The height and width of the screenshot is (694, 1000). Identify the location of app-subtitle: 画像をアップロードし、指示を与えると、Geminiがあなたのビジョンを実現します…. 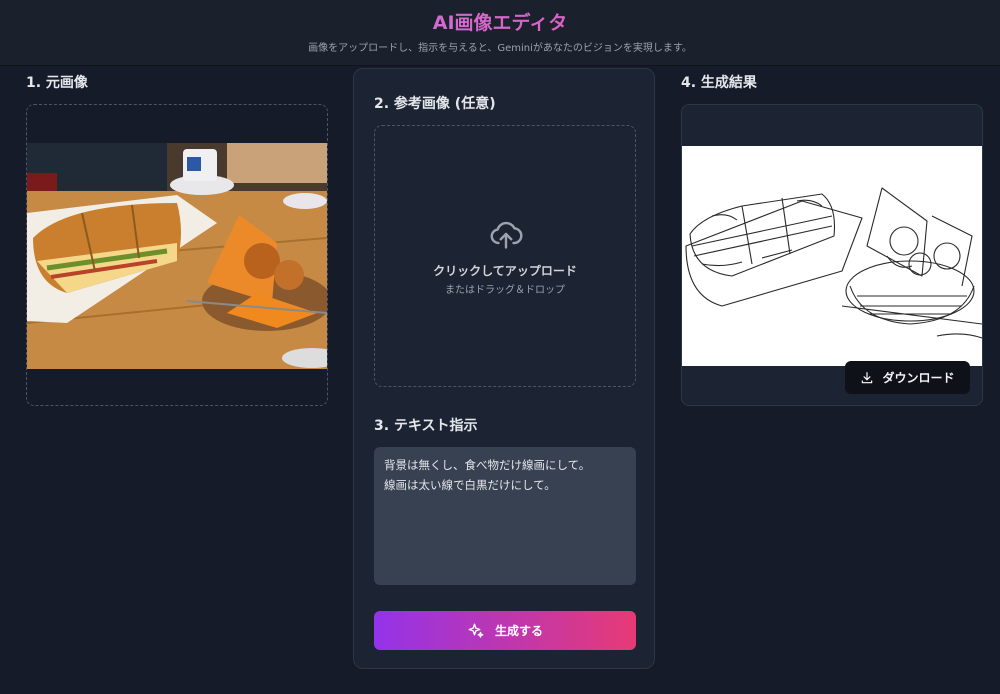
(500, 48).